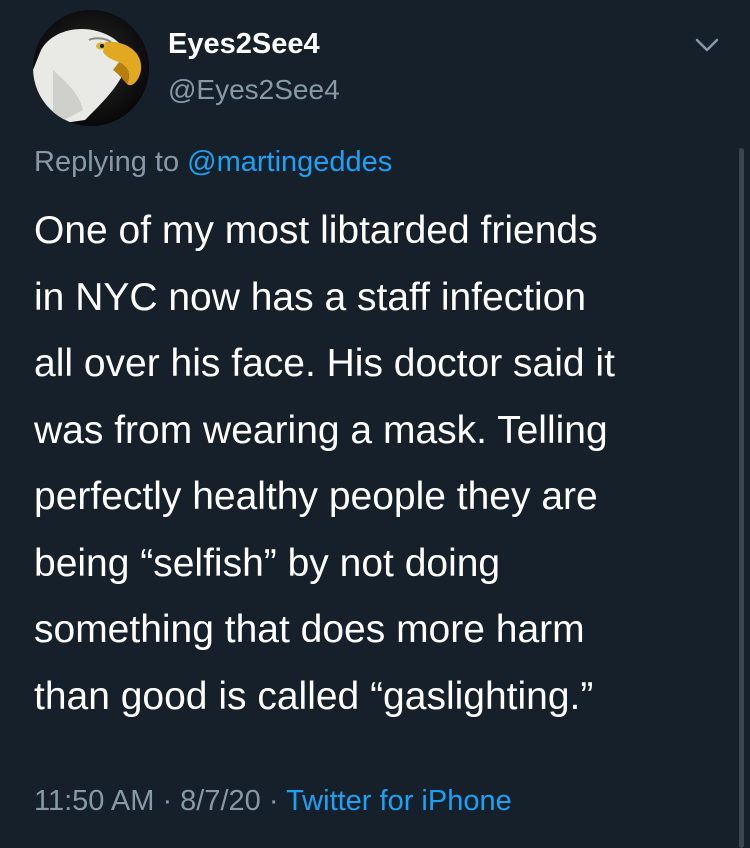 This screenshot has height=848, width=750. Describe the element at coordinates (316, 496) in the screenshot. I see `tweet-body-line: perfectly healthy people they are` at that location.